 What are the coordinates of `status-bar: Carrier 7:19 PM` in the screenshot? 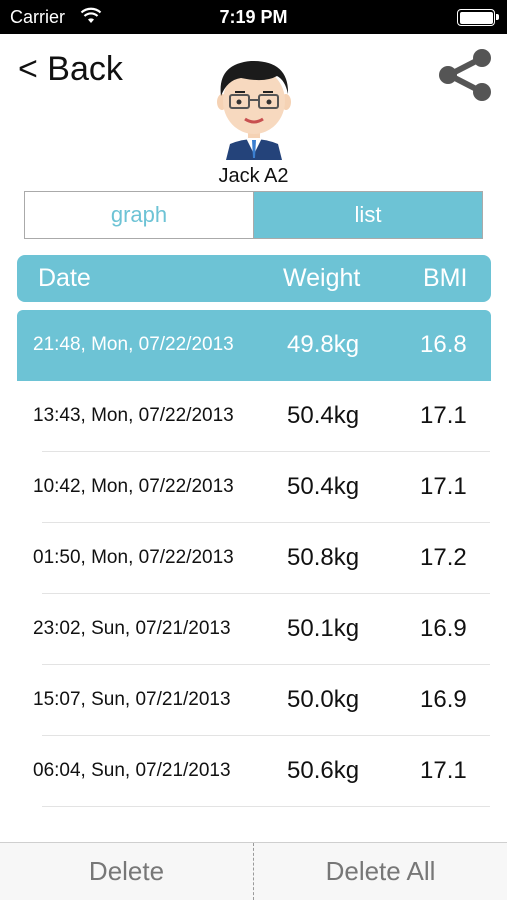 It's located at (253, 17).